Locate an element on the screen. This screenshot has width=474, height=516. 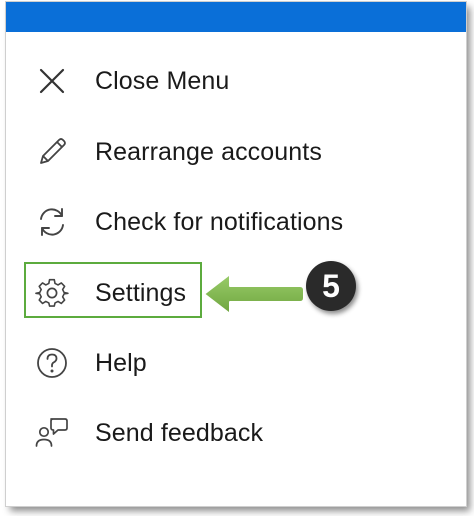
feedback-icon is located at coordinates (52, 433).